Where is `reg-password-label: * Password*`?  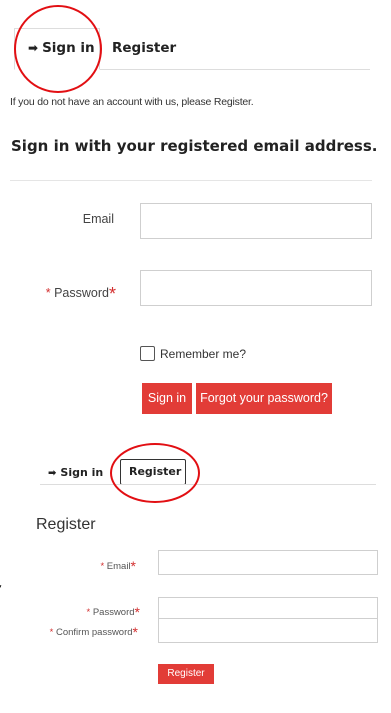
reg-password-label: * Password* is located at coordinates (100, 612).